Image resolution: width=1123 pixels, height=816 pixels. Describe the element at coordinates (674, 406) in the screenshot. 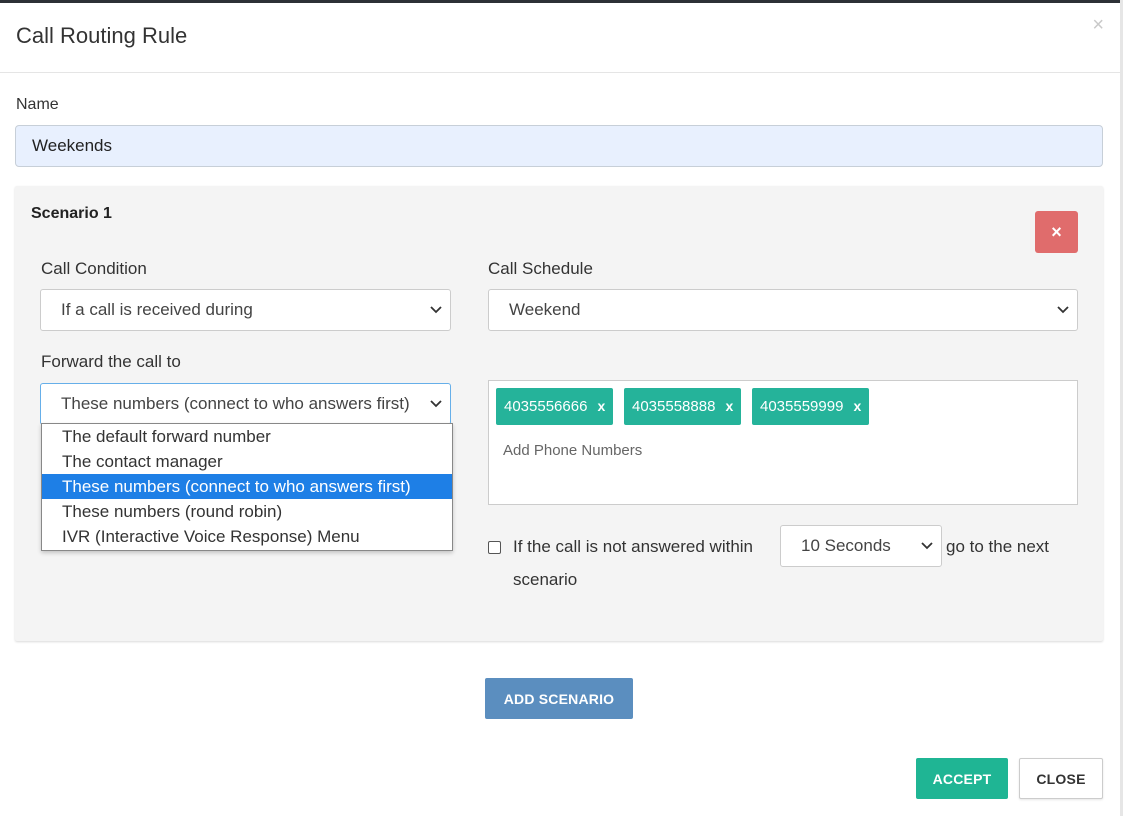

I see `phone-tag-label: 4035558888` at that location.